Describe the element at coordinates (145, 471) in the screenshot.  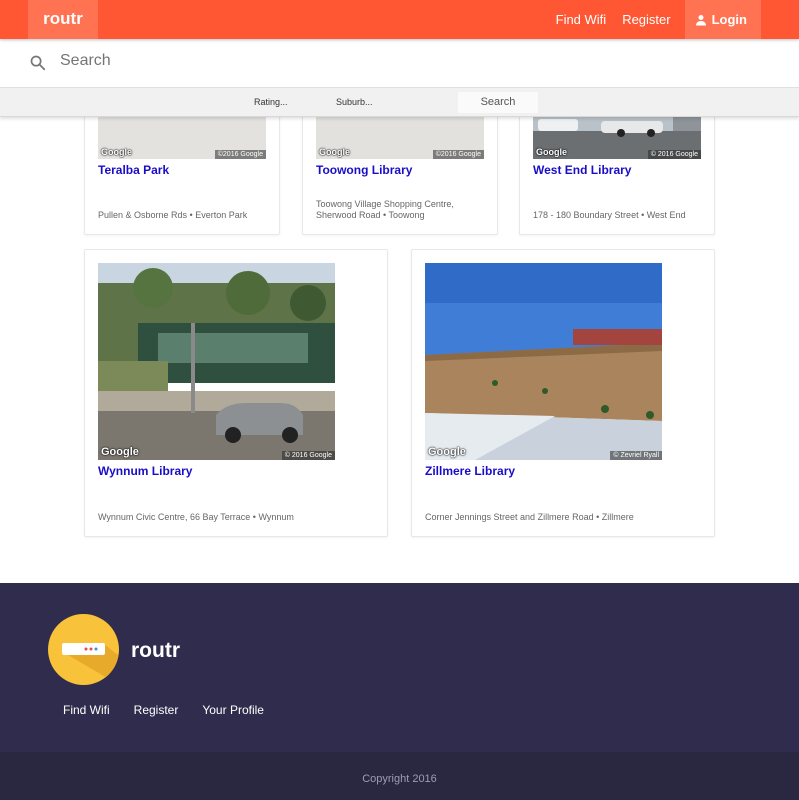
I see `venue-title: Wynnum Library` at that location.